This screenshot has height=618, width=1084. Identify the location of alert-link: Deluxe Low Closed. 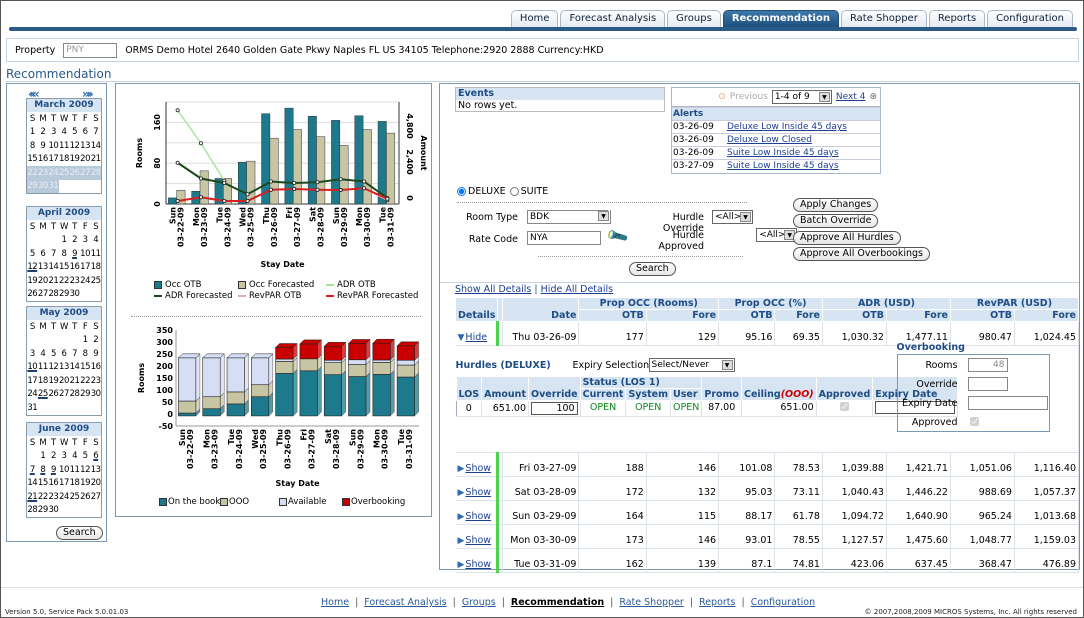
(769, 140).